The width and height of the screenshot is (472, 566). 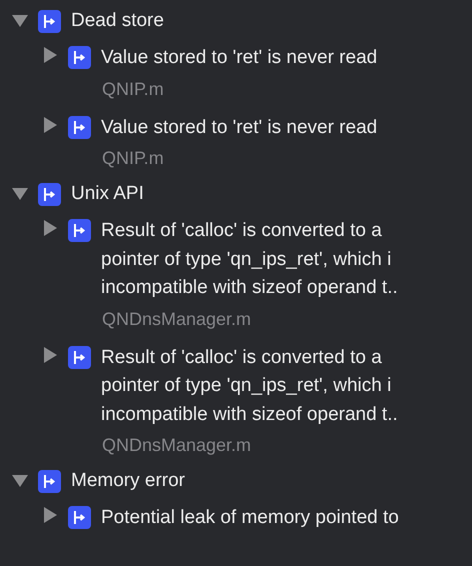 What do you see at coordinates (128, 481) in the screenshot?
I see `group-title: Memory error` at bounding box center [128, 481].